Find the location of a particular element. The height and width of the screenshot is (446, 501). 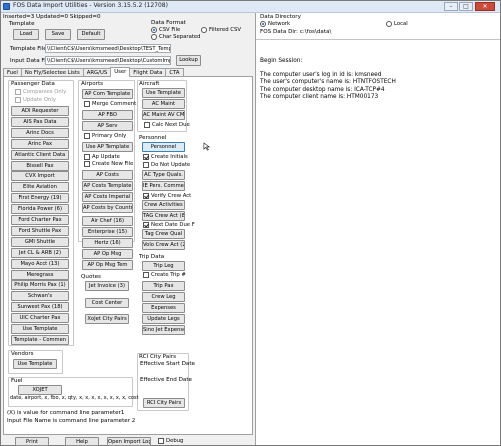

save-button: Save is located at coordinates (58, 34).